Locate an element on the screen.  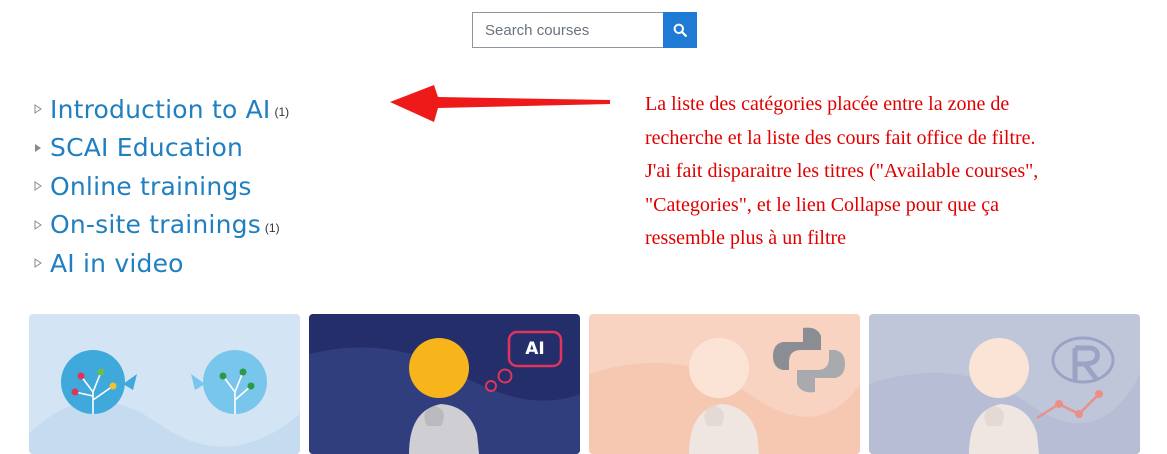
category-item: AI in video is located at coordinates (161, 263).